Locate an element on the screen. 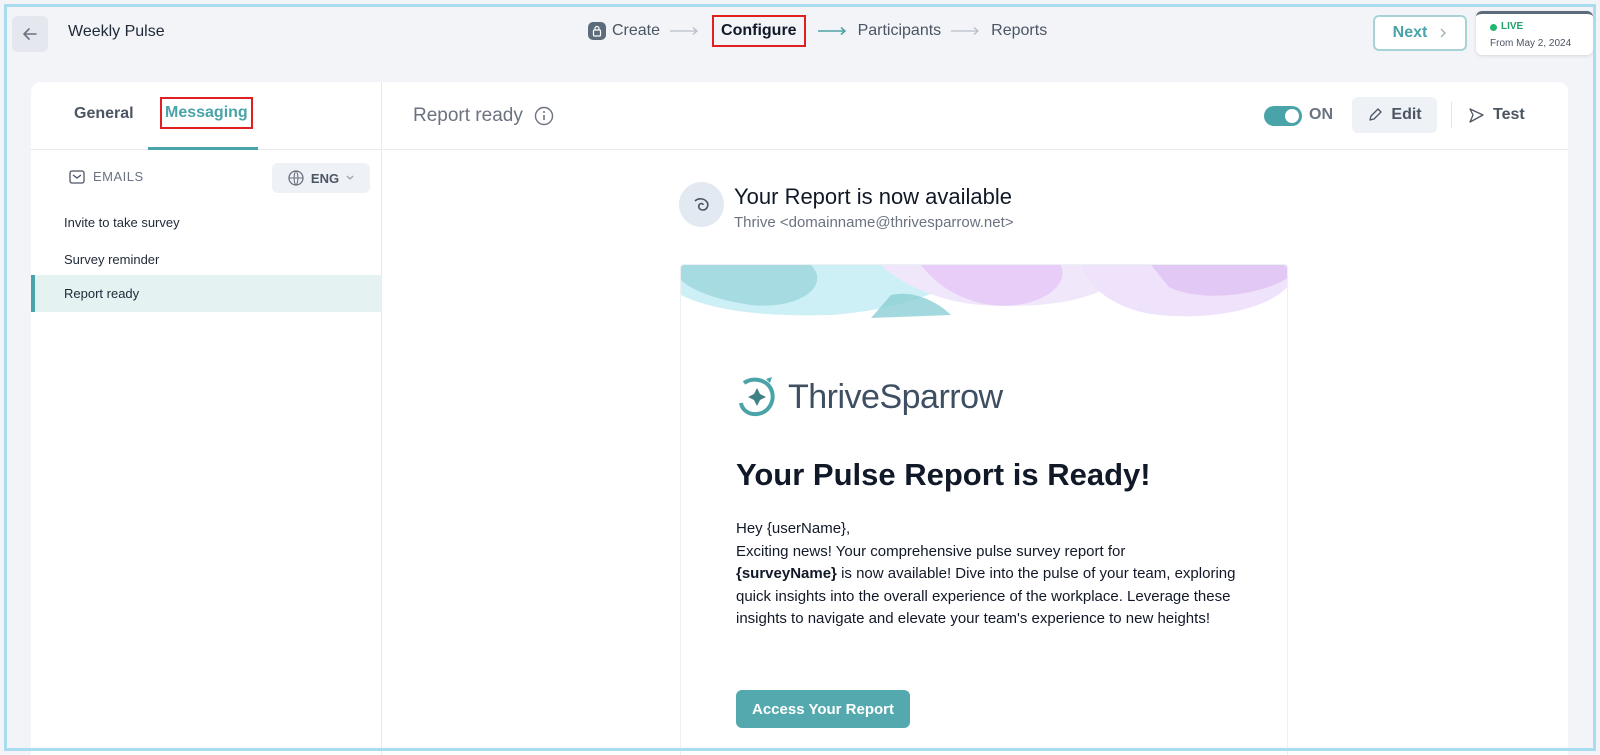 The width and height of the screenshot is (1600, 755). email-subject: Your Report is now available is located at coordinates (873, 196).